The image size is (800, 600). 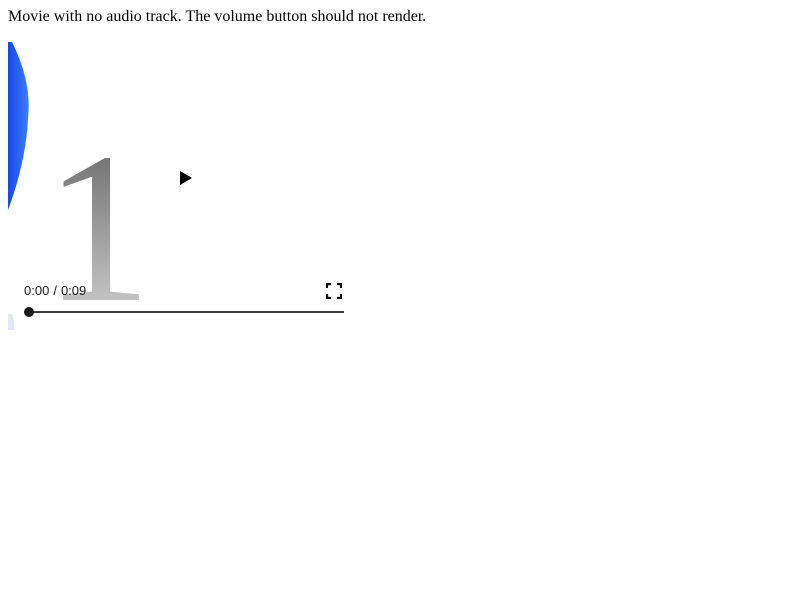 I want to click on fullscreen-button, so click(x=334, y=291).